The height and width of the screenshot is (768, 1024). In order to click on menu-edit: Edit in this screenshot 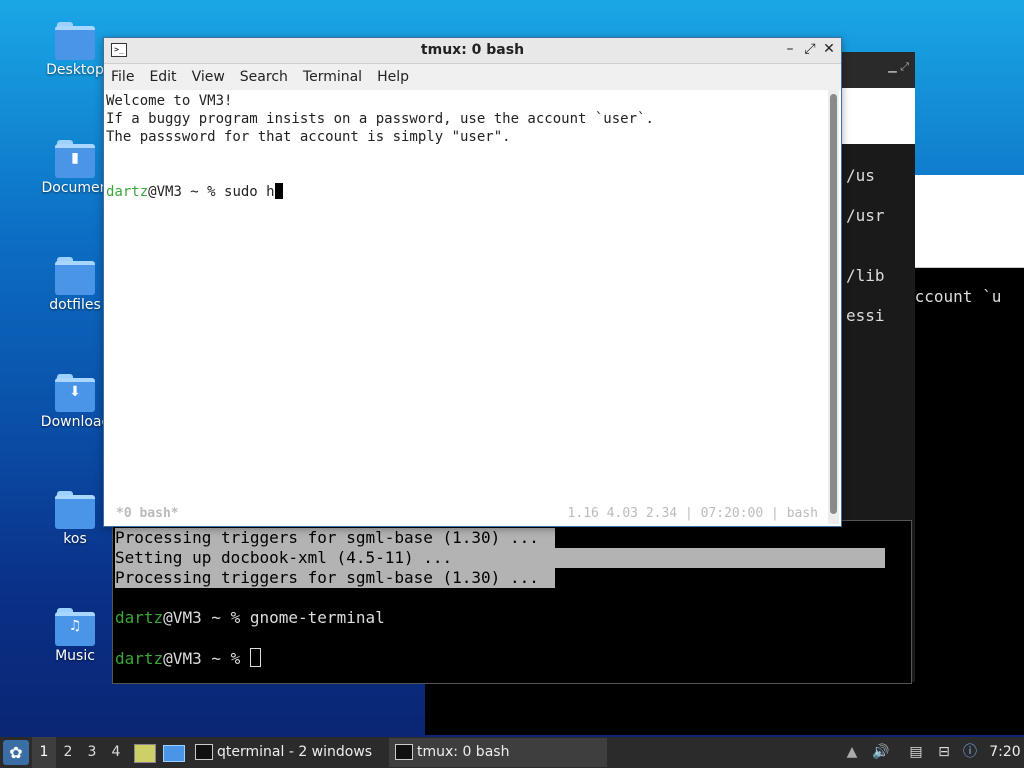, I will do `click(162, 77)`.